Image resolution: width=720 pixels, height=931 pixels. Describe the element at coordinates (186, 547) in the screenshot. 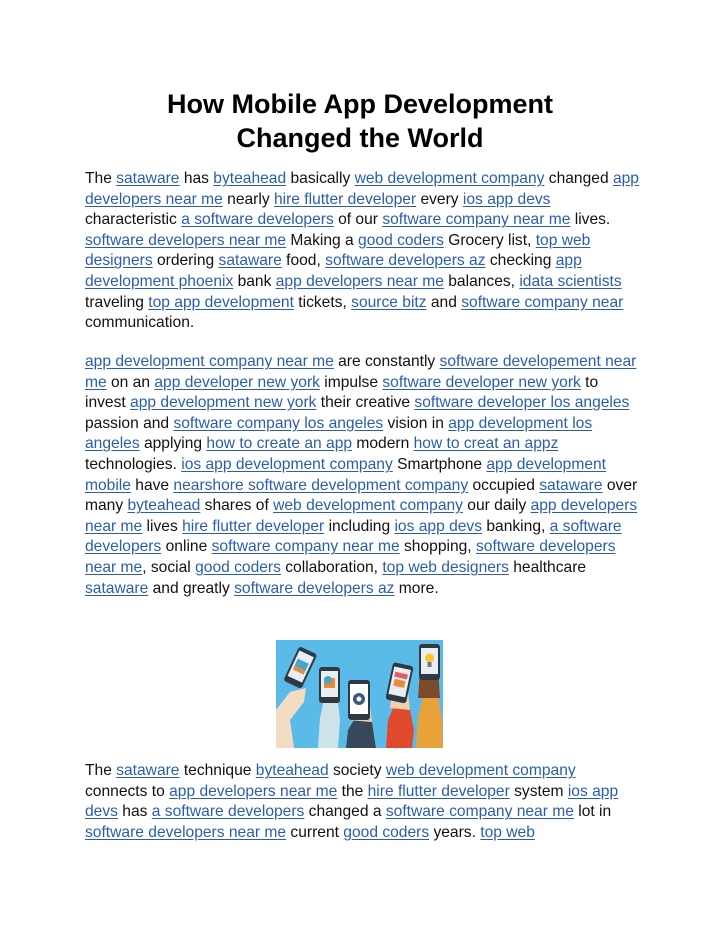

I see `body-text: online` at that location.